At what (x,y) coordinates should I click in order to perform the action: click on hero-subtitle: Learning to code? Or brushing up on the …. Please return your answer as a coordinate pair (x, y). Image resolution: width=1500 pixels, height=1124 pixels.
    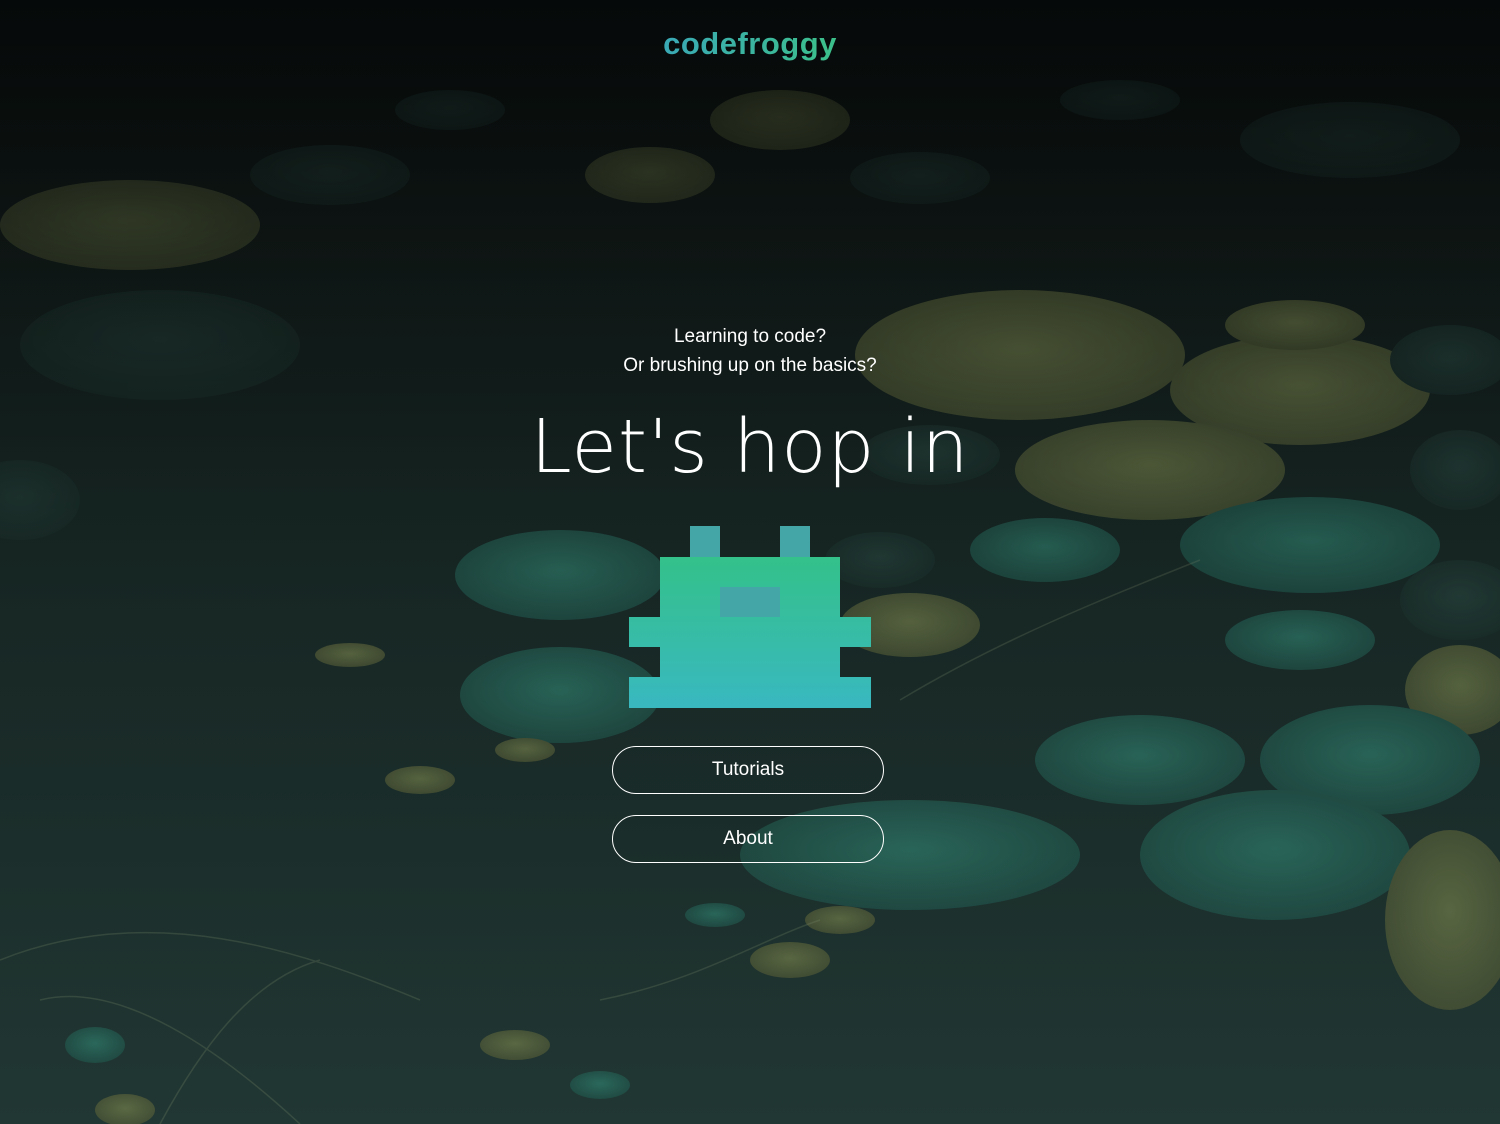
    Looking at the image, I should click on (750, 351).